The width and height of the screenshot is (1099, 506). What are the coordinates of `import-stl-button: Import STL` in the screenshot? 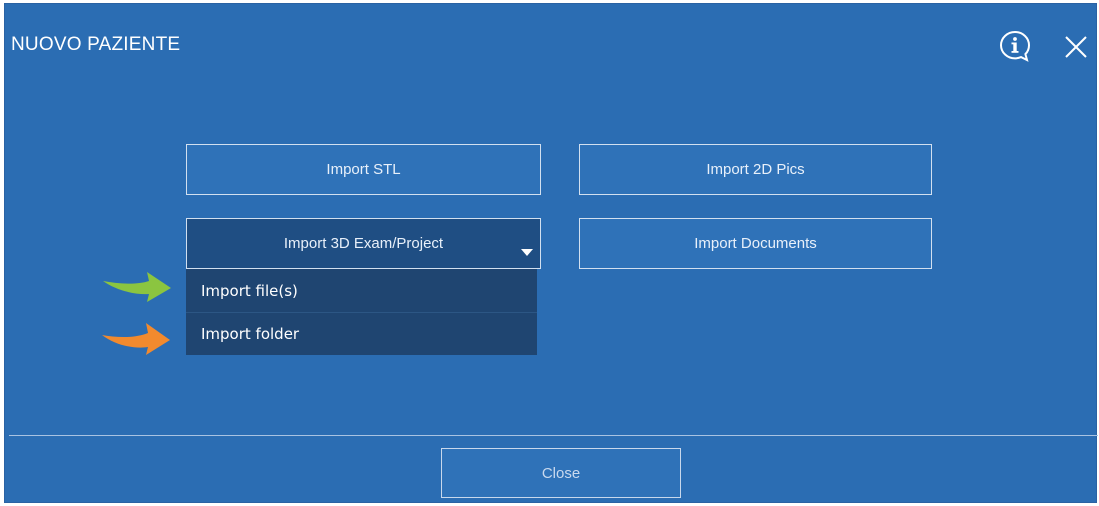 It's located at (363, 169).